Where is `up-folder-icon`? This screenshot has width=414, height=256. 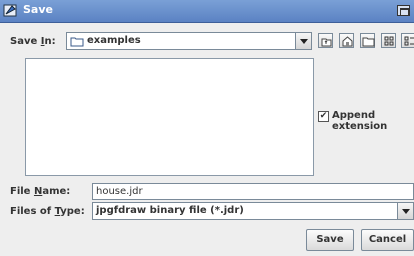
up-folder-icon is located at coordinates (326, 42).